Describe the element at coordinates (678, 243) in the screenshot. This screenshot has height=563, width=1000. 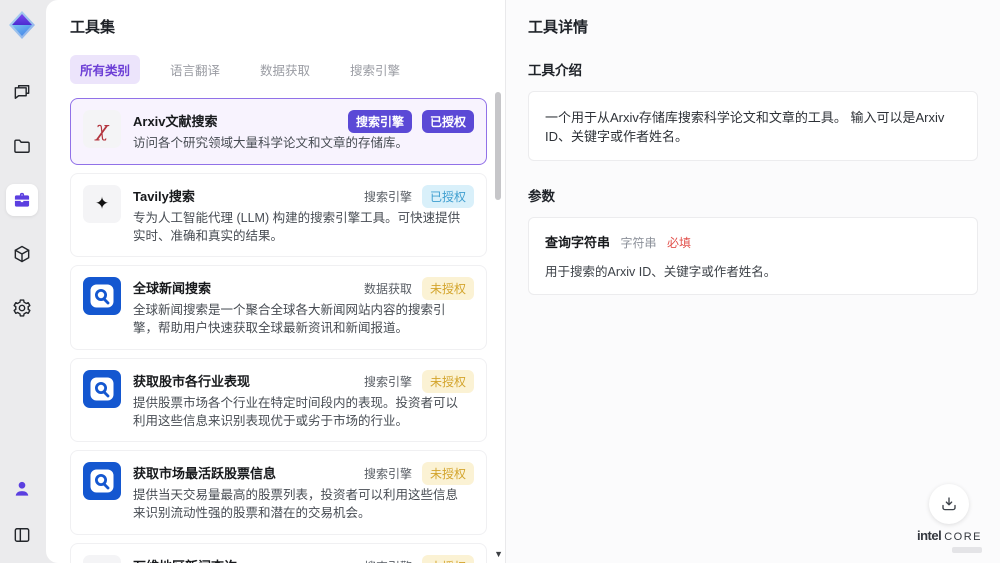
I see `param-required-badge: 必填` at that location.